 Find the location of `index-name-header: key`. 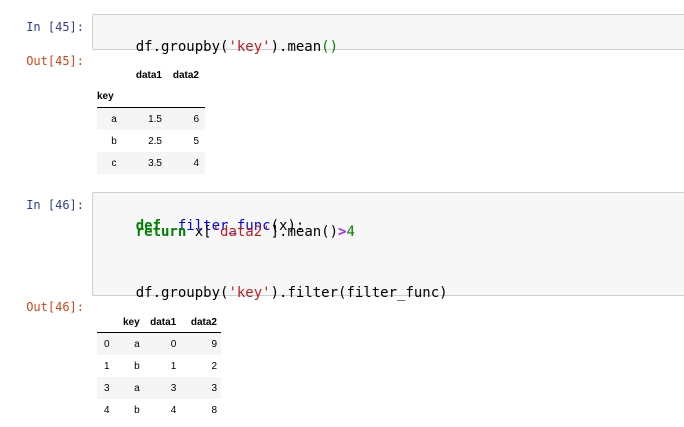

index-name-header: key is located at coordinates (105, 96).